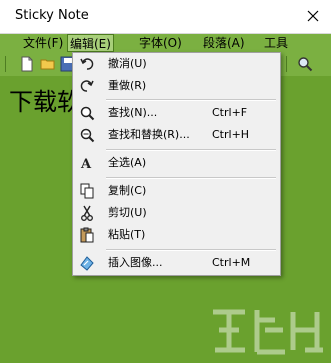 The width and height of the screenshot is (331, 363). Describe the element at coordinates (87, 86) in the screenshot. I see `redo-icon` at that location.